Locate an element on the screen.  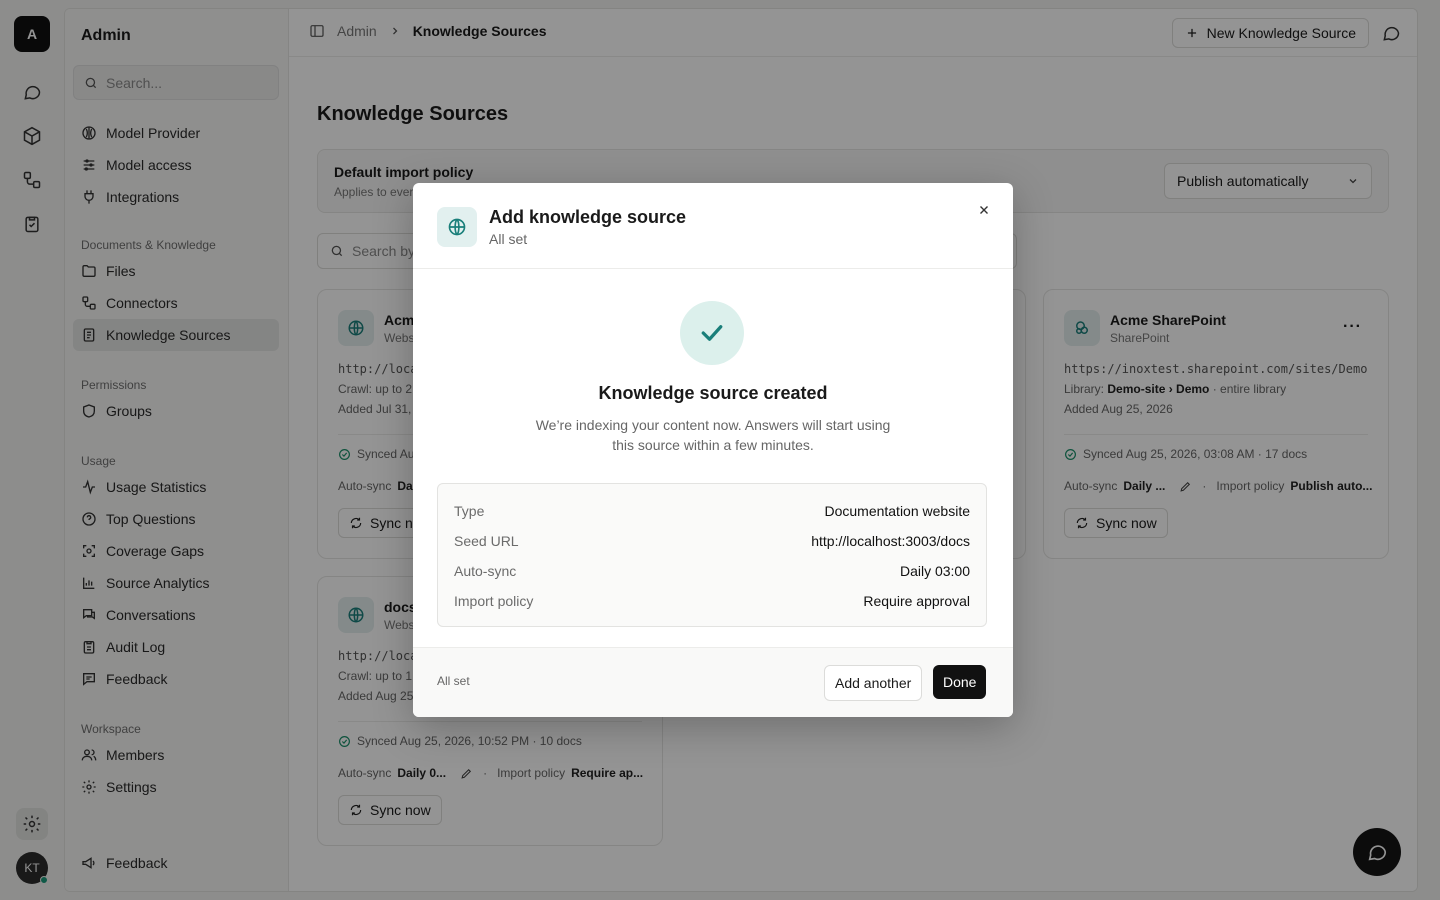
summary-value: Documentation website is located at coordinates (897, 511).